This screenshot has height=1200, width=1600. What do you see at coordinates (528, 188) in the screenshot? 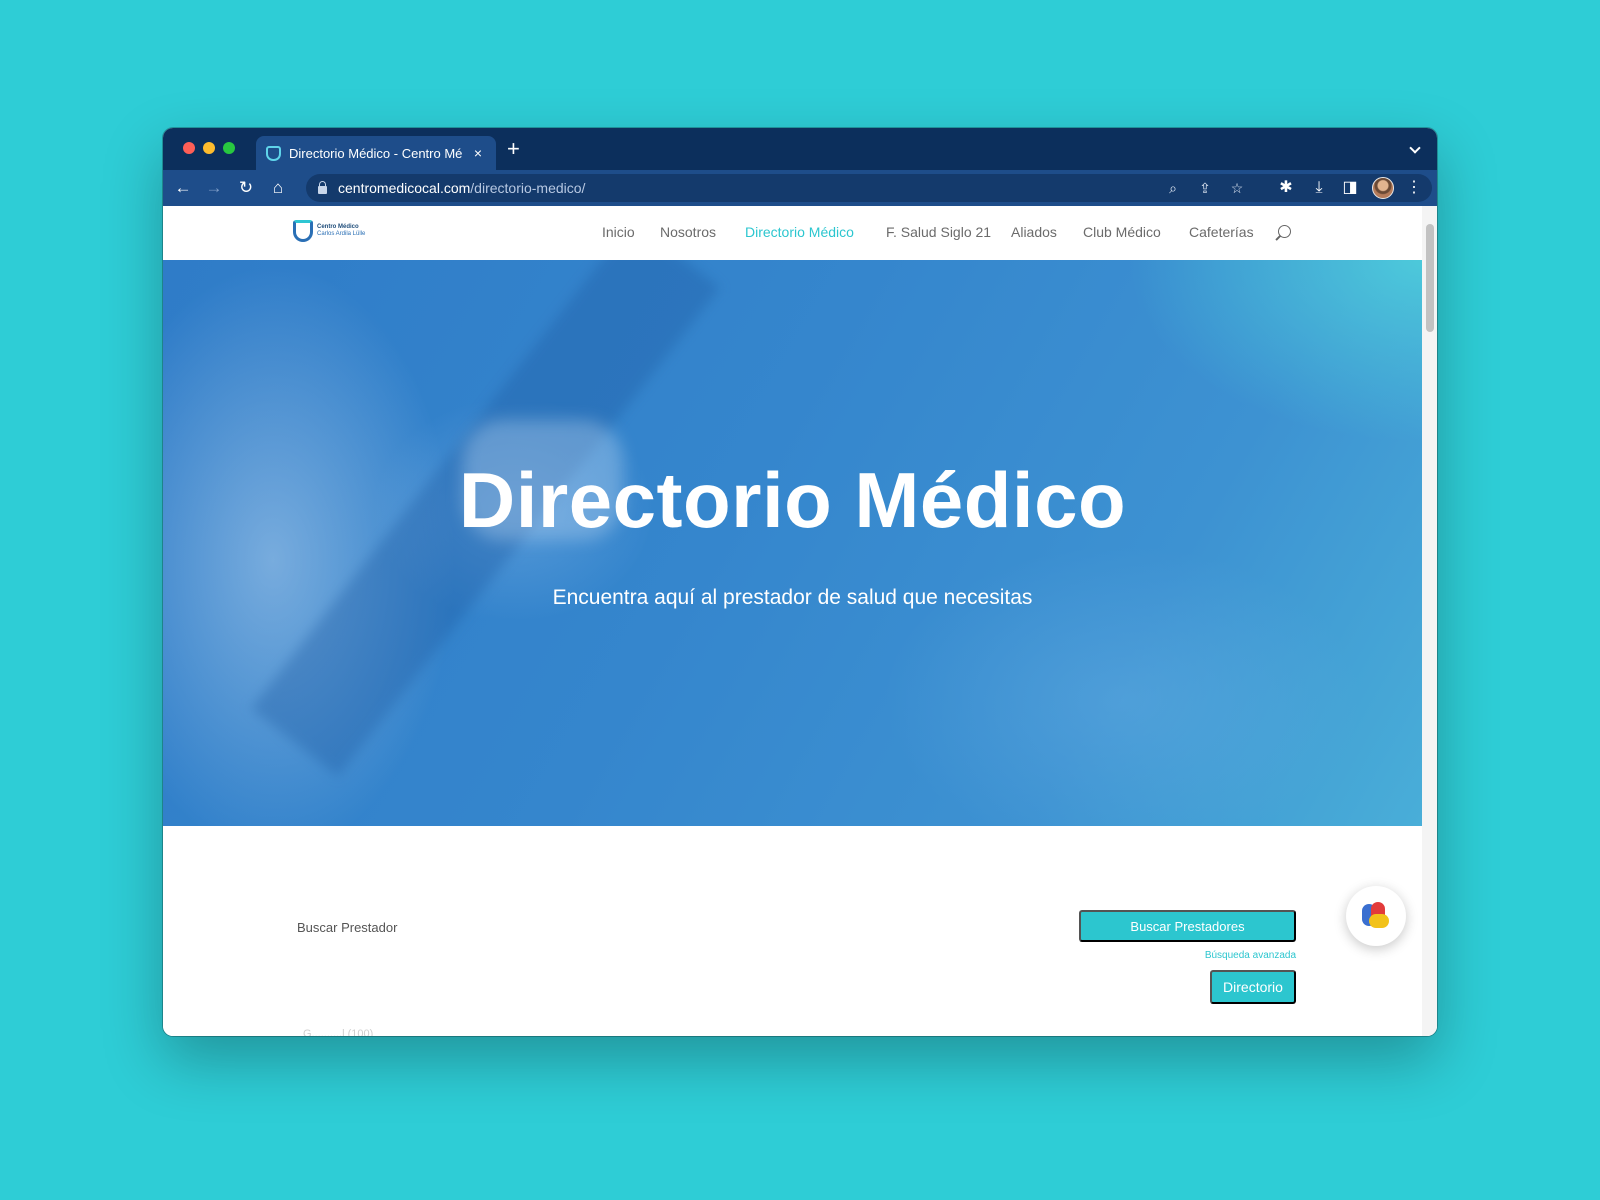
I see `url-path: /directorio-medico/` at bounding box center [528, 188].